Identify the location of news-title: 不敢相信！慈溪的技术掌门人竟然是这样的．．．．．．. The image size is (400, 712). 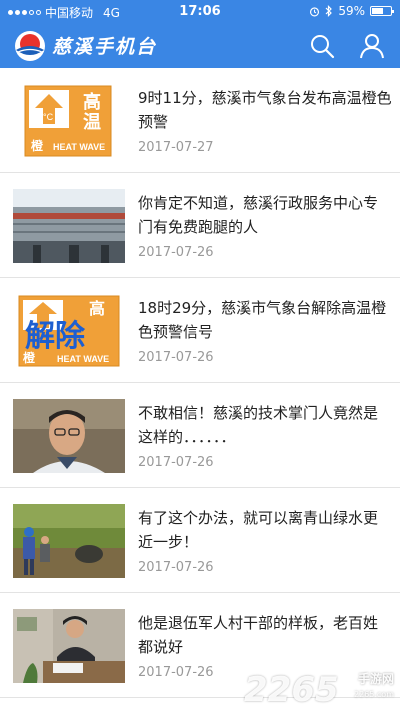
(258, 425).